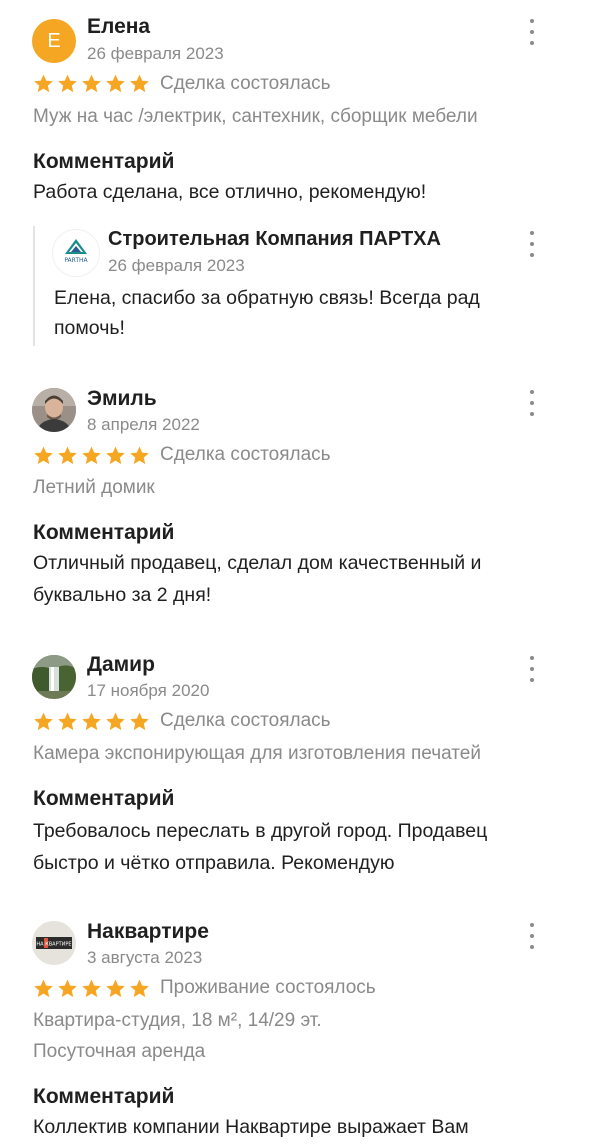 This screenshot has width=590, height=1144. What do you see at coordinates (268, 987) in the screenshot?
I see `deal-status: Проживание состоялось` at bounding box center [268, 987].